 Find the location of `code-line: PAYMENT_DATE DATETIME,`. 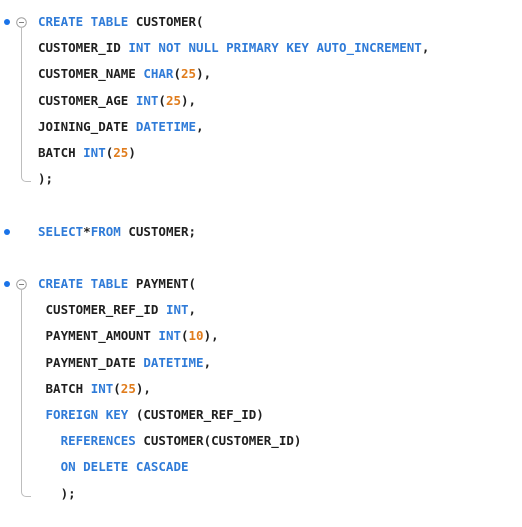

code-line: PAYMENT_DATE DATETIME, is located at coordinates (125, 363).